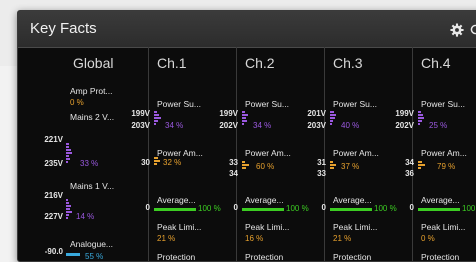 The width and height of the screenshot is (476, 262). I want to click on ch4-average-scale: 0, so click(411, 207).